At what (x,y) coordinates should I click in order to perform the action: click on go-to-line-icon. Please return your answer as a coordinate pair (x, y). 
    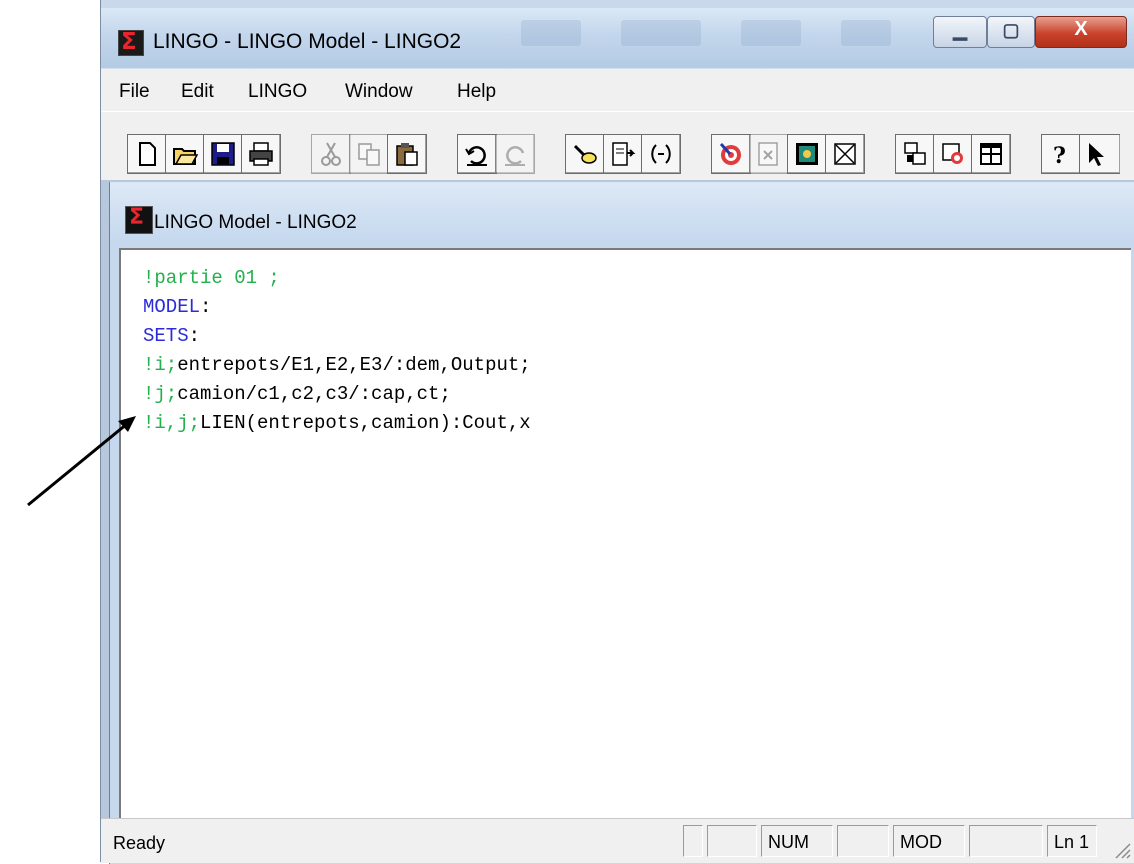
    Looking at the image, I should click on (624, 154).